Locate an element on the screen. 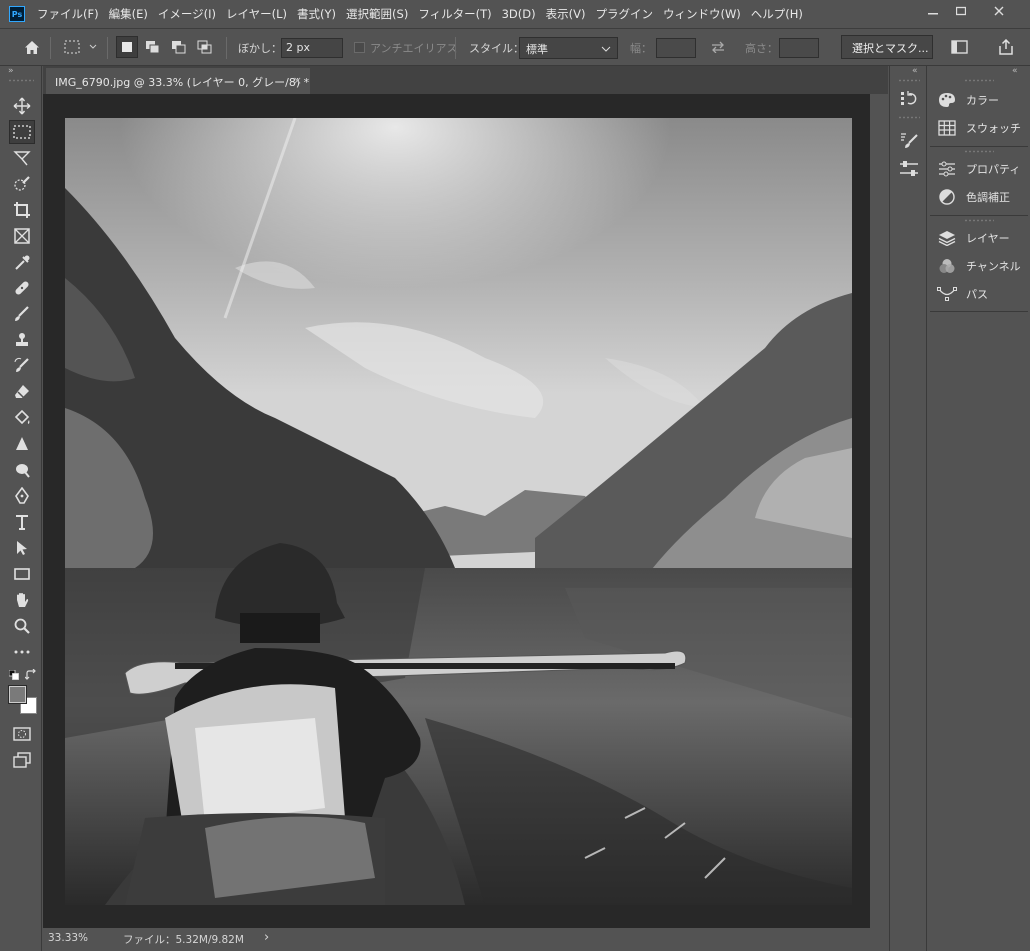  style-label: スタイル： is located at coordinates (496, 48).